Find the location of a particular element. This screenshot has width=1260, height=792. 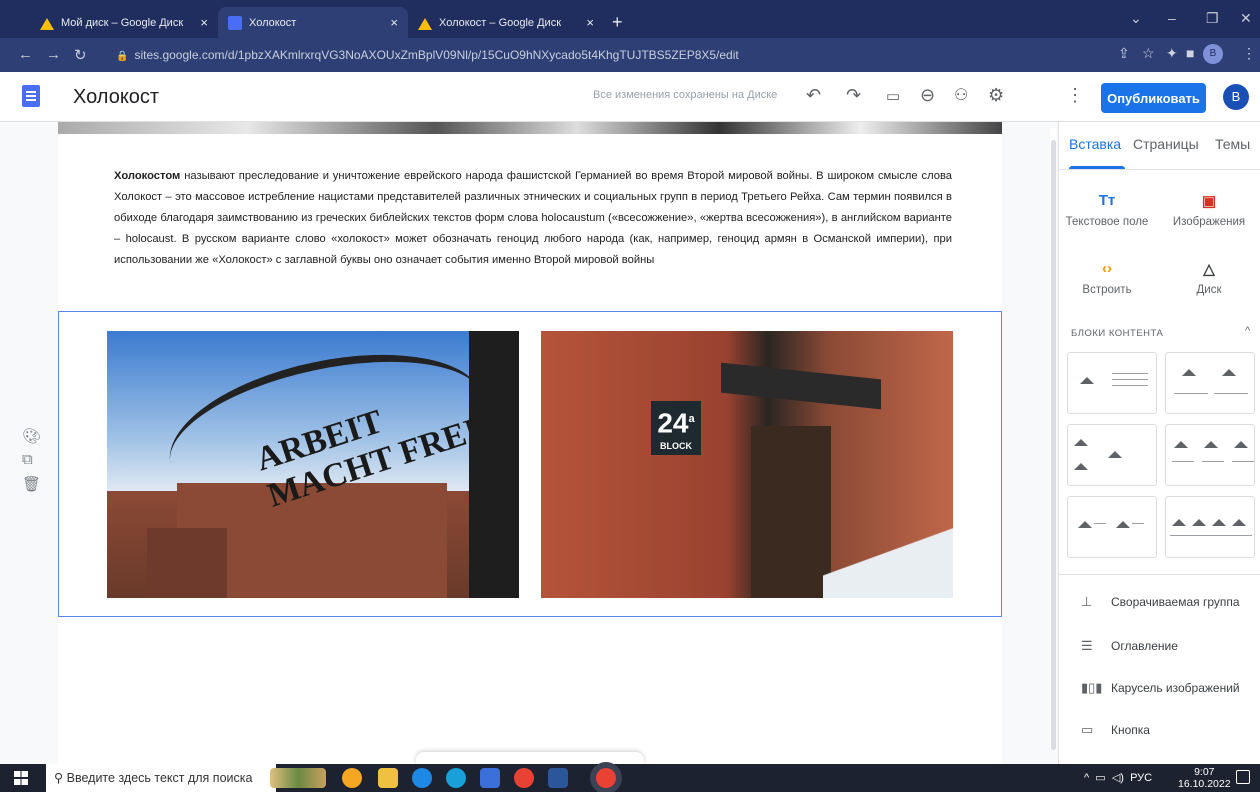

skype-icon is located at coordinates (422, 778).